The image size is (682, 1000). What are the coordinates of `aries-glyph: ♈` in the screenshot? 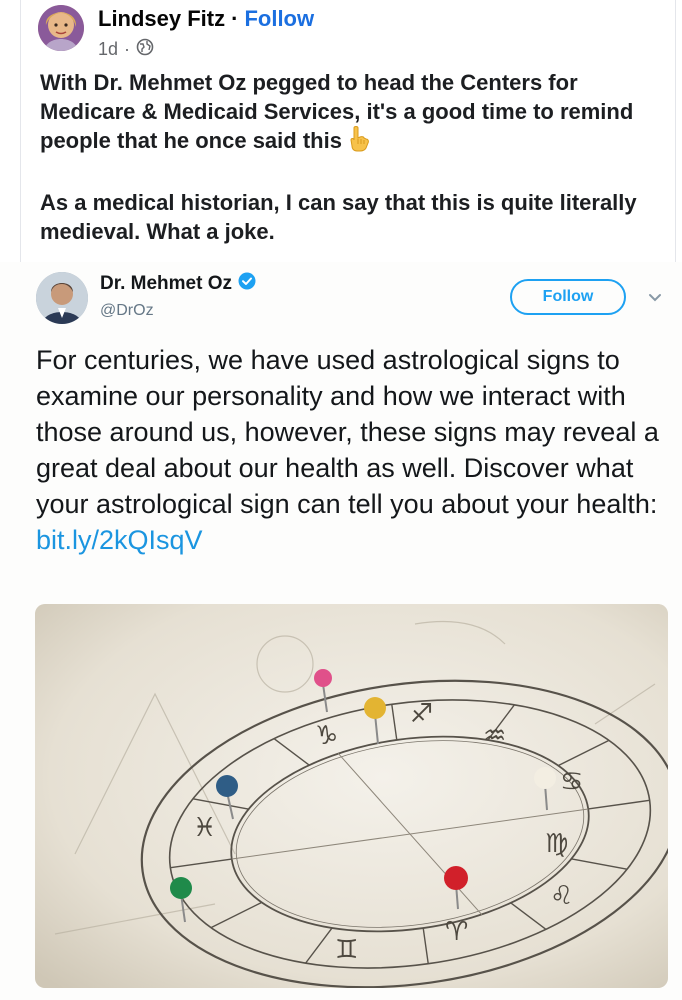 It's located at (456, 932).